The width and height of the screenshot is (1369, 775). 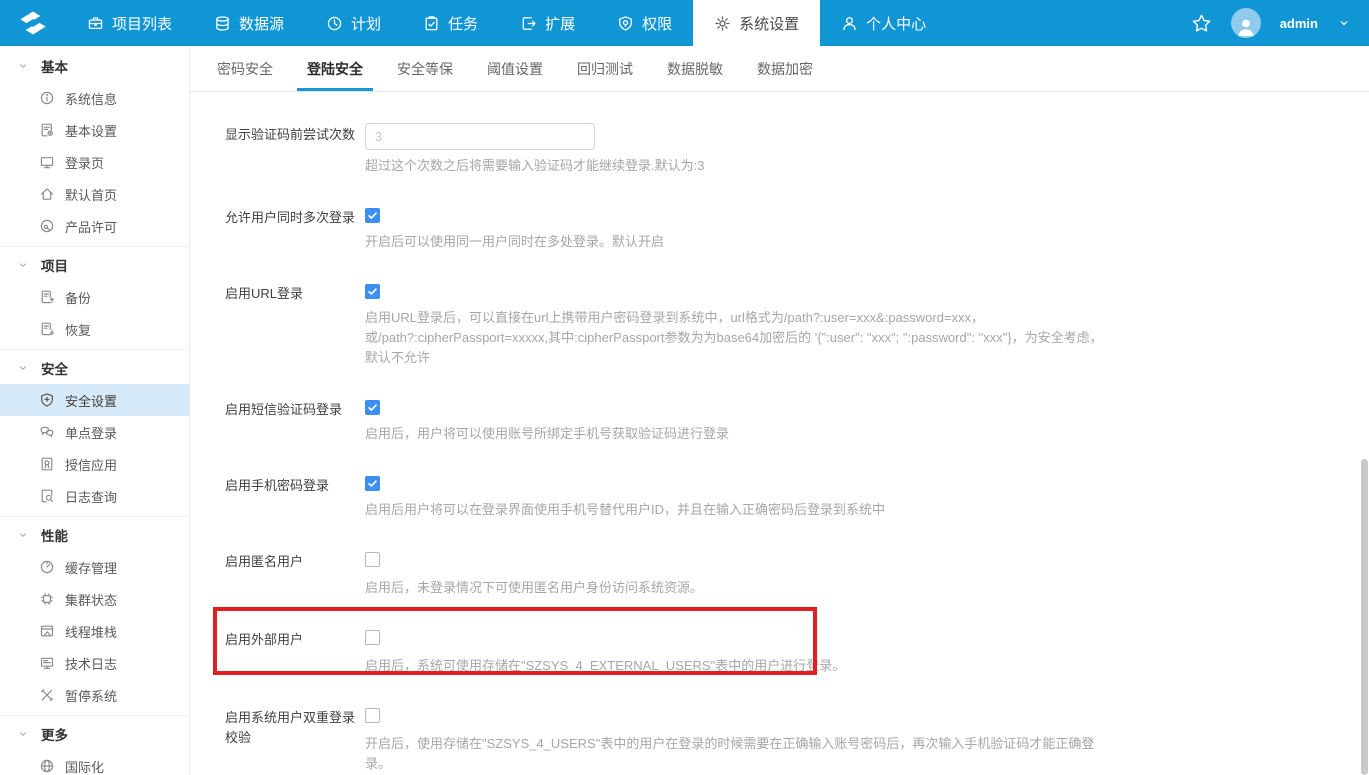 I want to click on sidebar-item-cluster-status: 集群状态, so click(x=94, y=599).